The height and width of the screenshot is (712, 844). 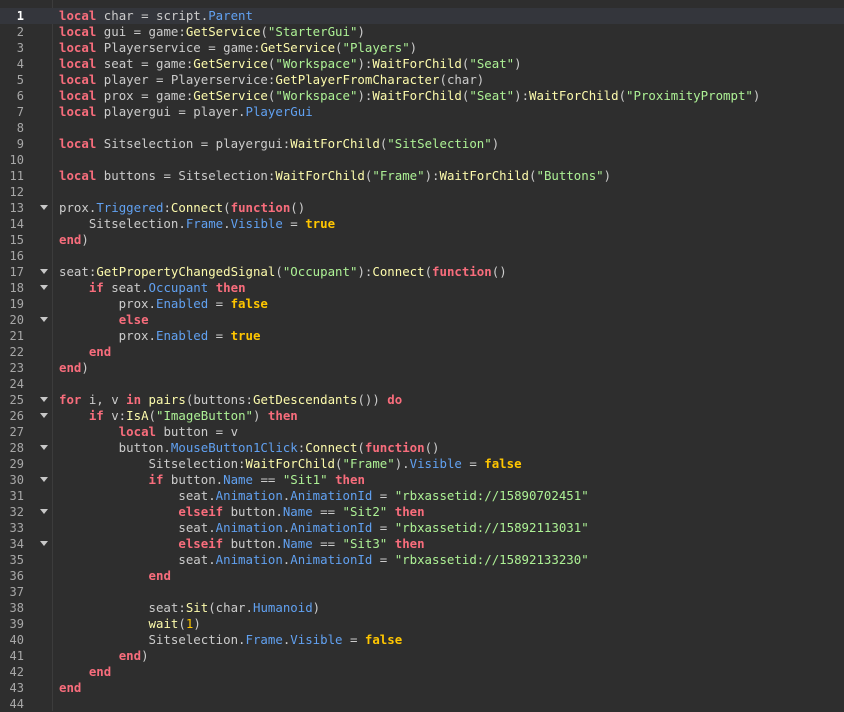 What do you see at coordinates (422, 368) in the screenshot?
I see `code-line: 23 end)` at bounding box center [422, 368].